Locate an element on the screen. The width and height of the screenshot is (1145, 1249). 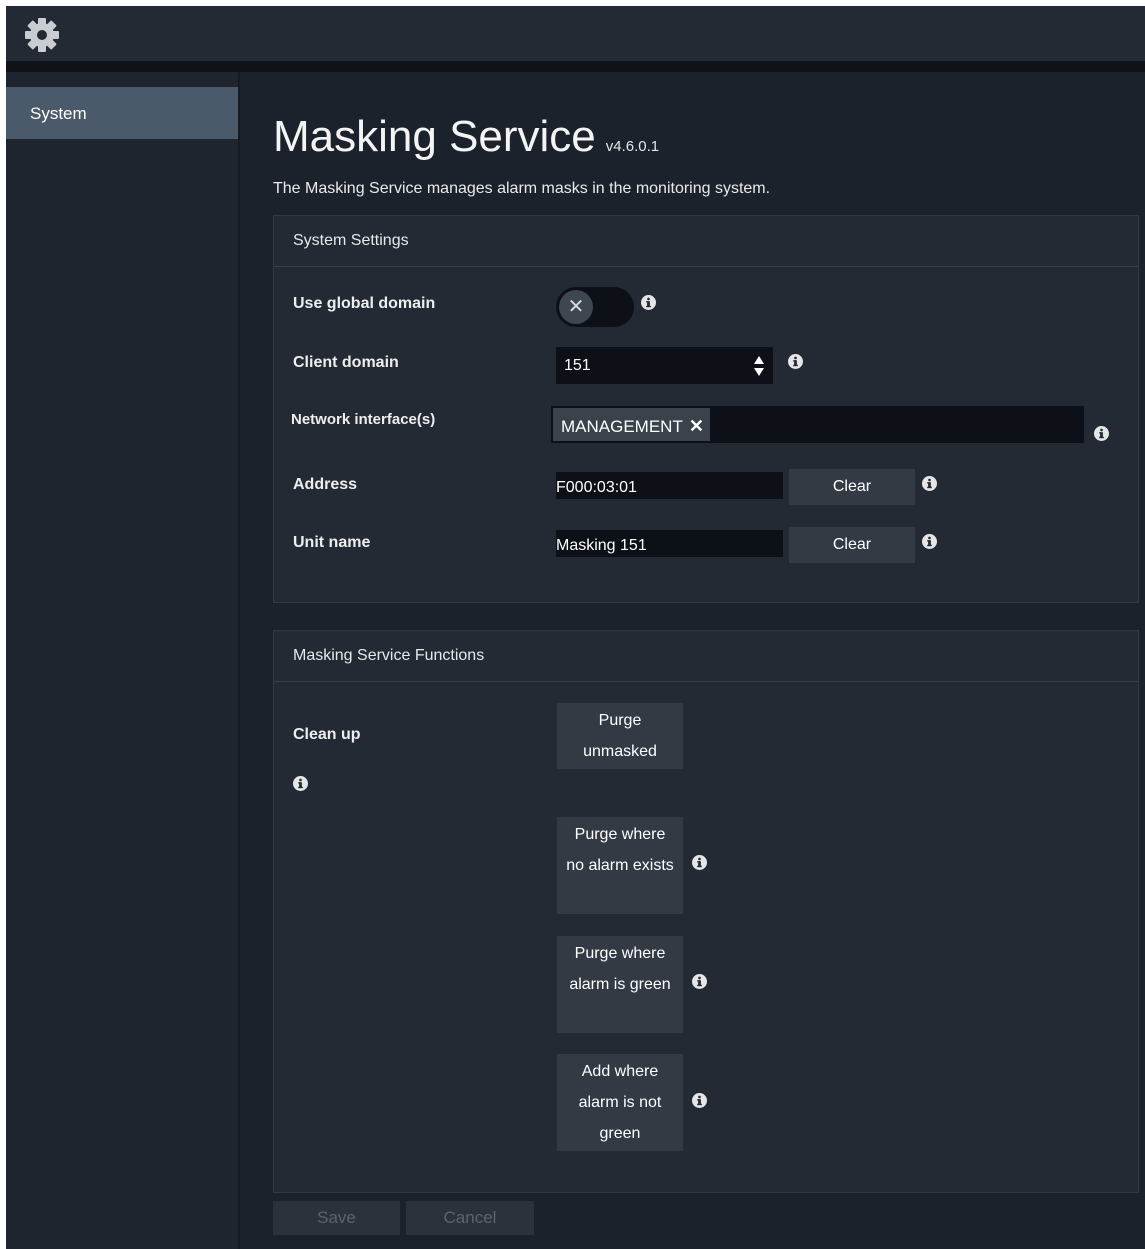
purge-unmasked-button: Purge unmasked is located at coordinates (620, 736).